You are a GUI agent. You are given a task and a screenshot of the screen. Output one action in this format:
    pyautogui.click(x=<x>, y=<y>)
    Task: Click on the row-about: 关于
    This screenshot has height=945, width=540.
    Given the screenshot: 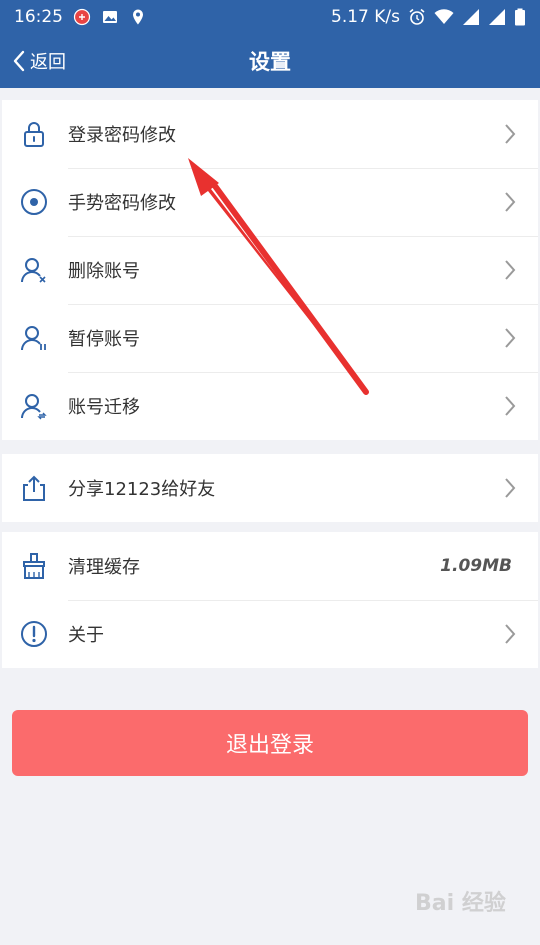 What is the action you would take?
    pyautogui.click(x=270, y=634)
    